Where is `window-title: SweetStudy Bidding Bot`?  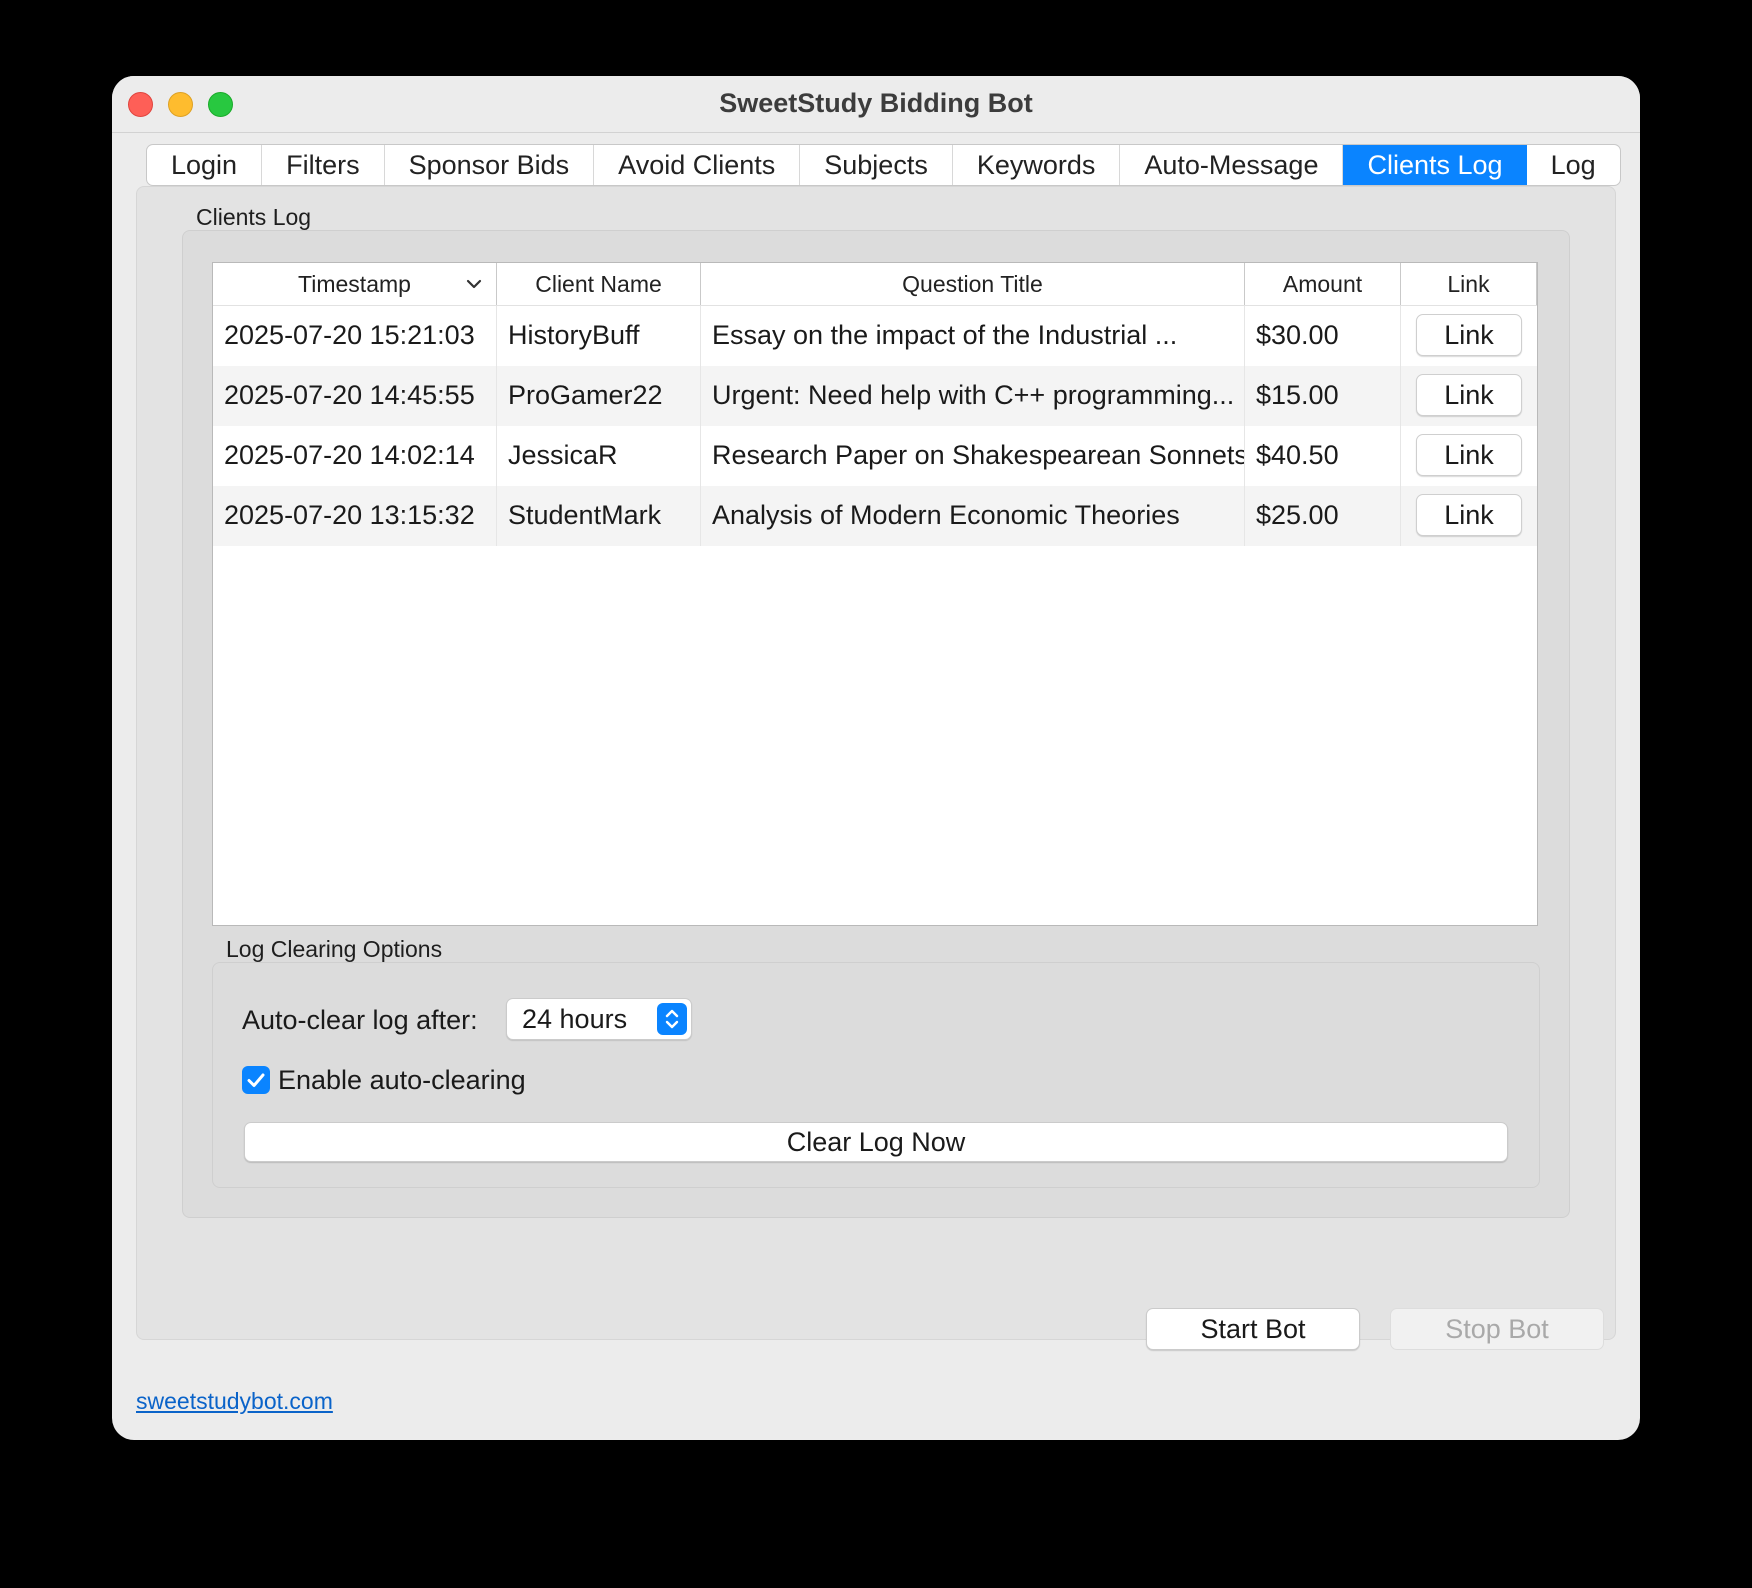
window-title: SweetStudy Bidding Bot is located at coordinates (876, 103).